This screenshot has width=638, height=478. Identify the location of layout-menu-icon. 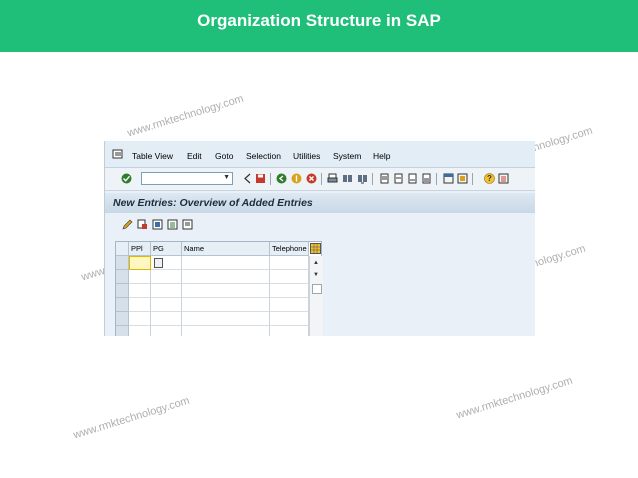
(503, 178).